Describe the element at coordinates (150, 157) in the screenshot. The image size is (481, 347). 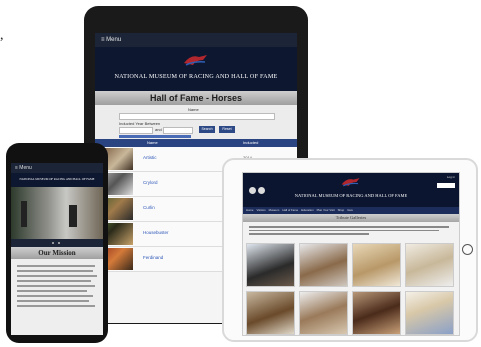
I see `horse-name: Artistic` at that location.